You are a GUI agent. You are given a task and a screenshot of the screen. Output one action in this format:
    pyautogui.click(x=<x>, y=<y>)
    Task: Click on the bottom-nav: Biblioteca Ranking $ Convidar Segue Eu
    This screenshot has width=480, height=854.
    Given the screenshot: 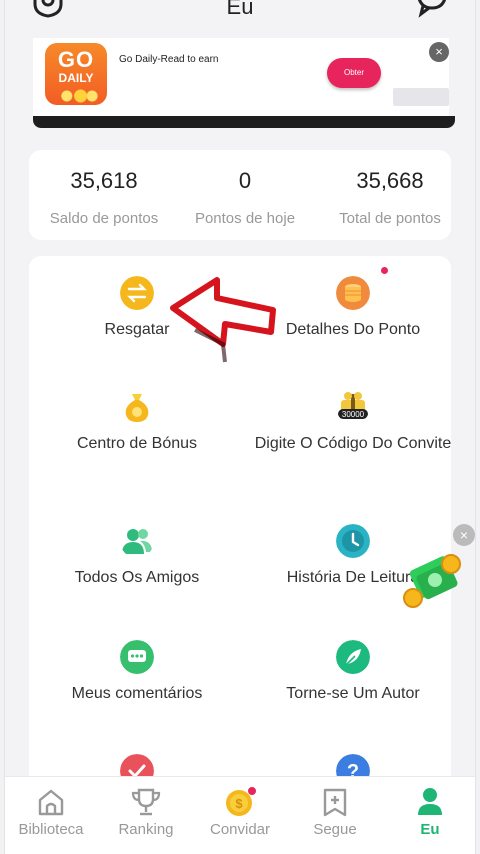 What is the action you would take?
    pyautogui.click(x=240, y=815)
    